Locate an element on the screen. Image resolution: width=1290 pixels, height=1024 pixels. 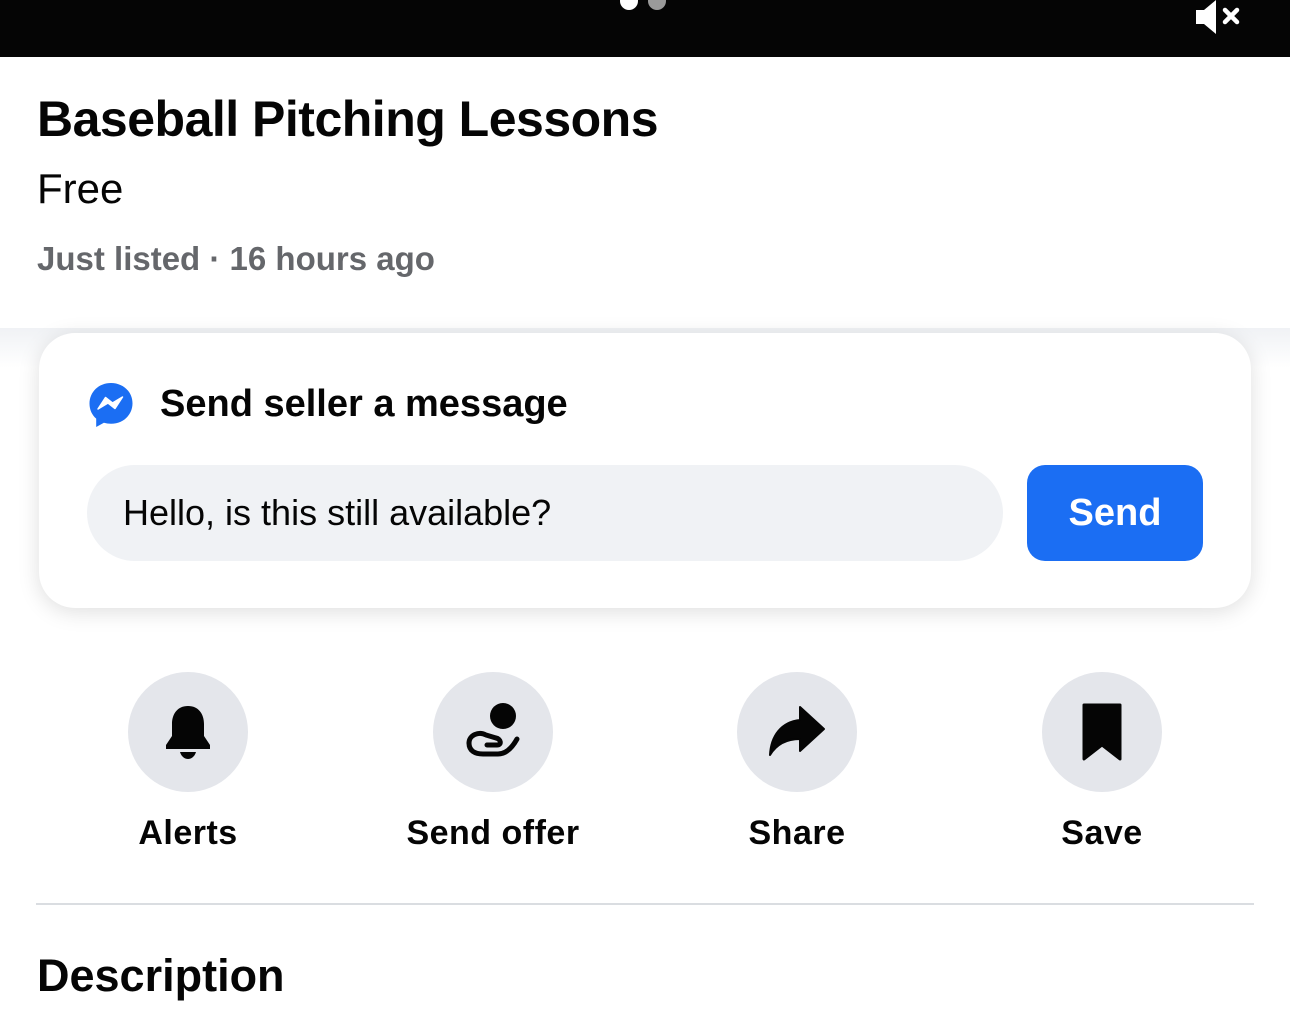
listing-time: Just listed · 16 hours ago is located at coordinates (236, 258).